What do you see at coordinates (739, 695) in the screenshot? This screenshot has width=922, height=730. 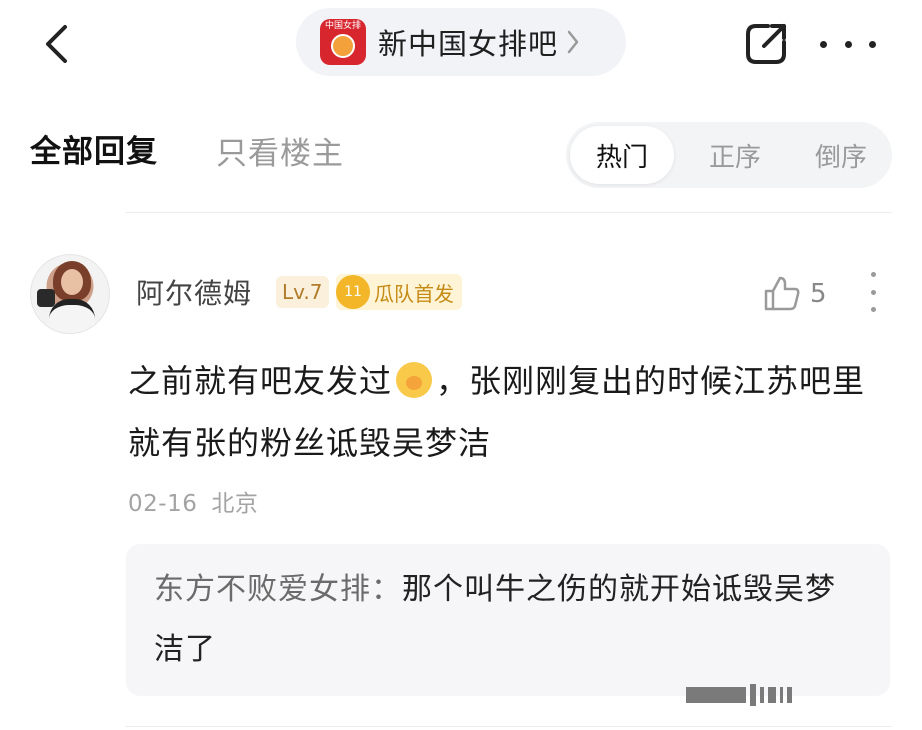 I see `watermark-icon` at bounding box center [739, 695].